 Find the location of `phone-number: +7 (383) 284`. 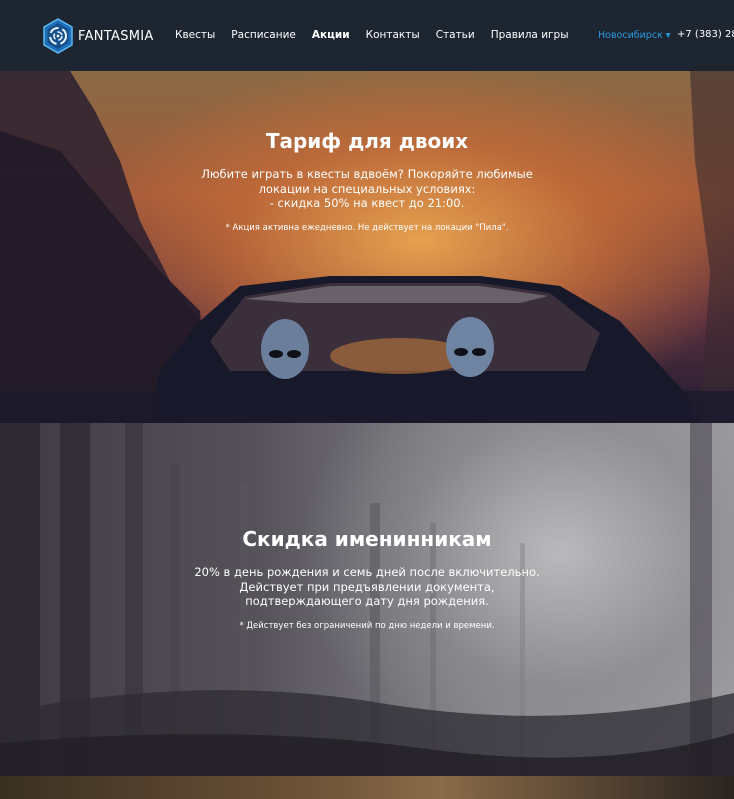

phone-number: +7 (383) 284 is located at coordinates (705, 34).